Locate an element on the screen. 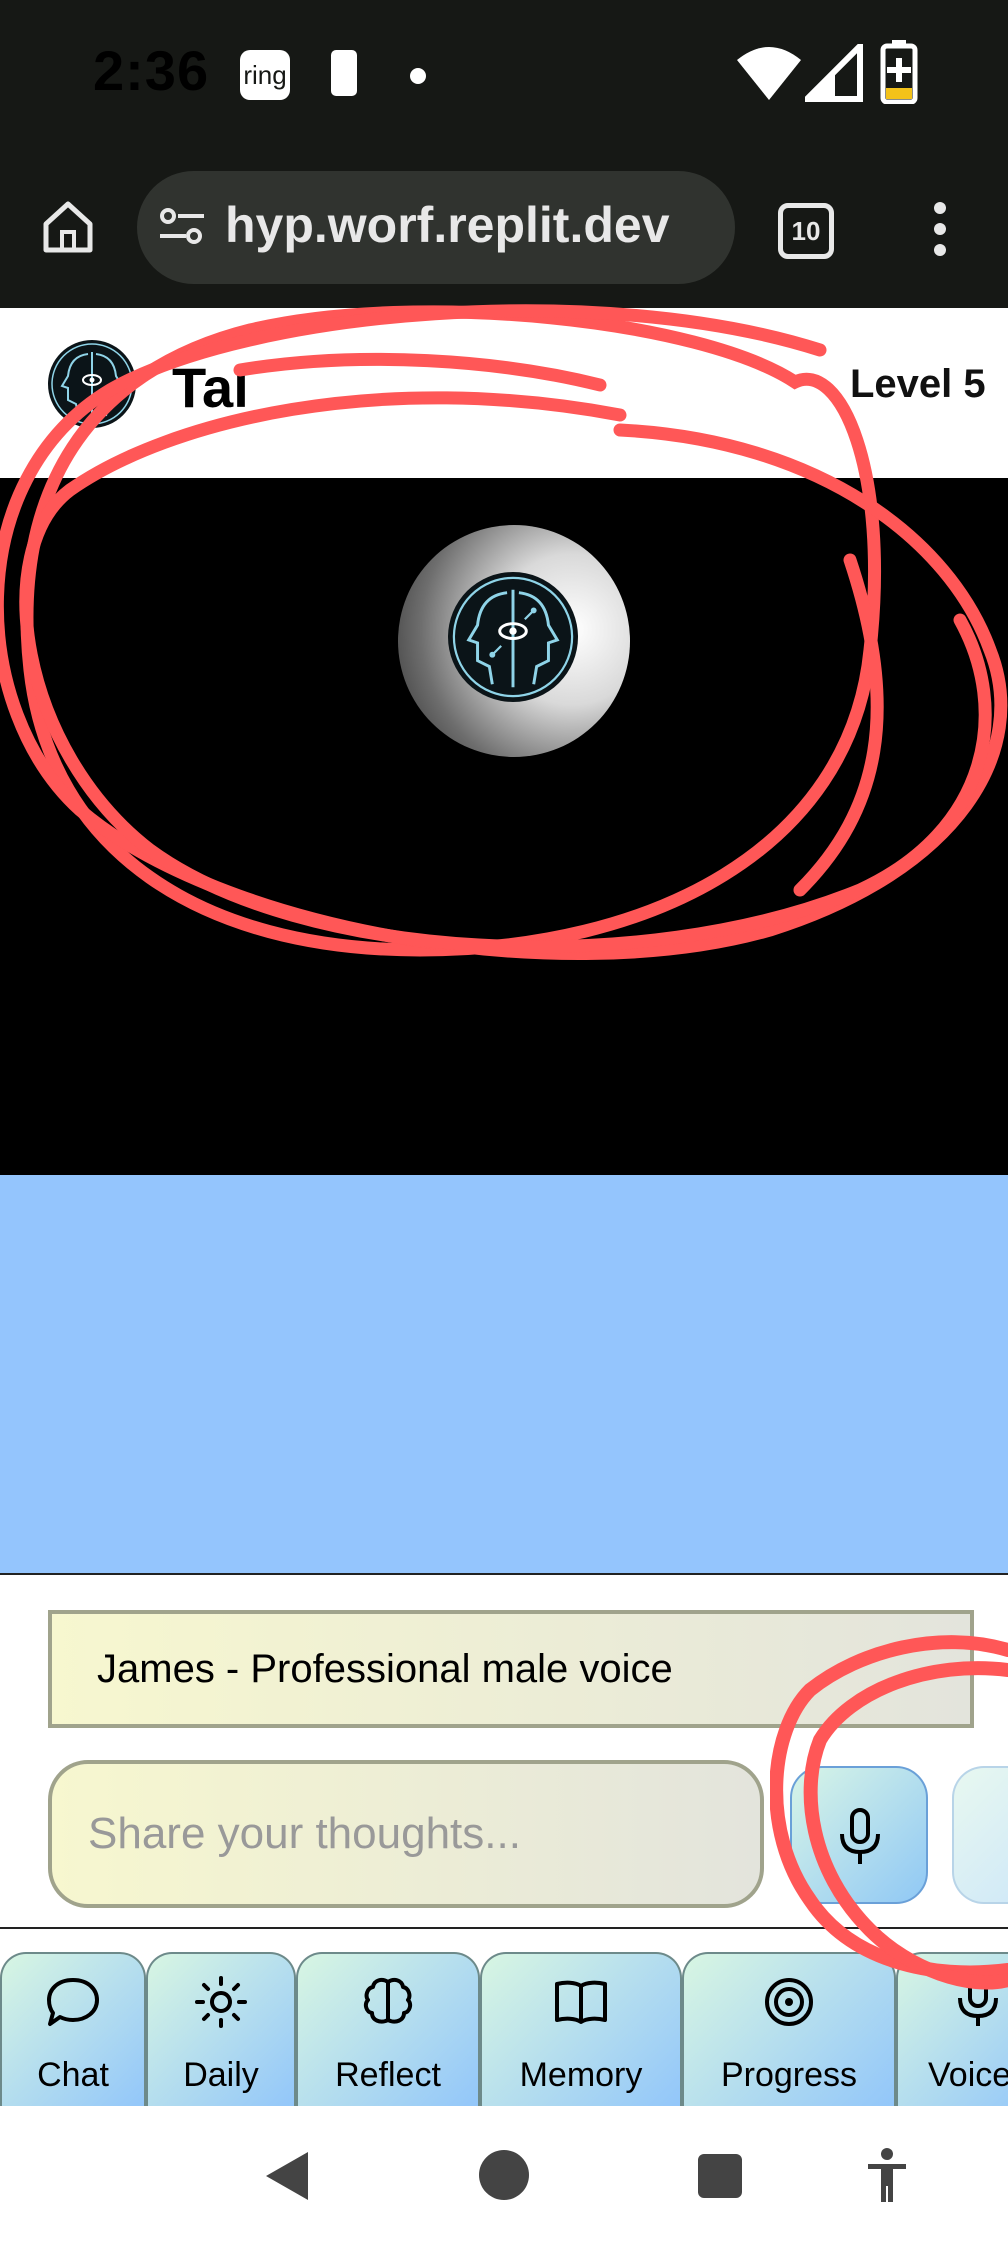  status-time: 2:36 is located at coordinates (151, 70).